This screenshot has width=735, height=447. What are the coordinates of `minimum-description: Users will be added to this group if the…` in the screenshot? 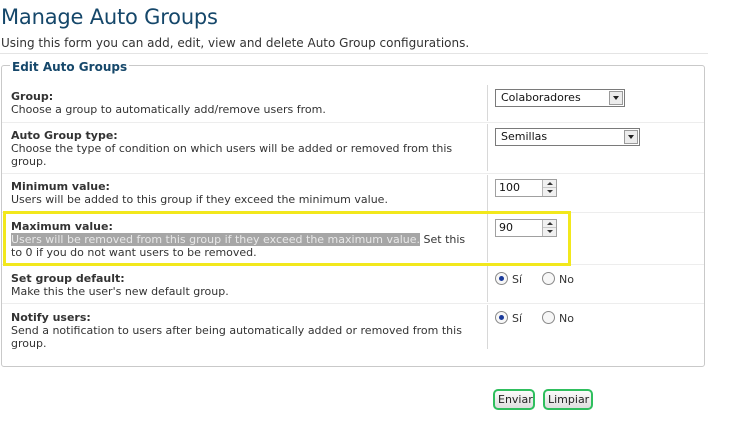 It's located at (199, 199).